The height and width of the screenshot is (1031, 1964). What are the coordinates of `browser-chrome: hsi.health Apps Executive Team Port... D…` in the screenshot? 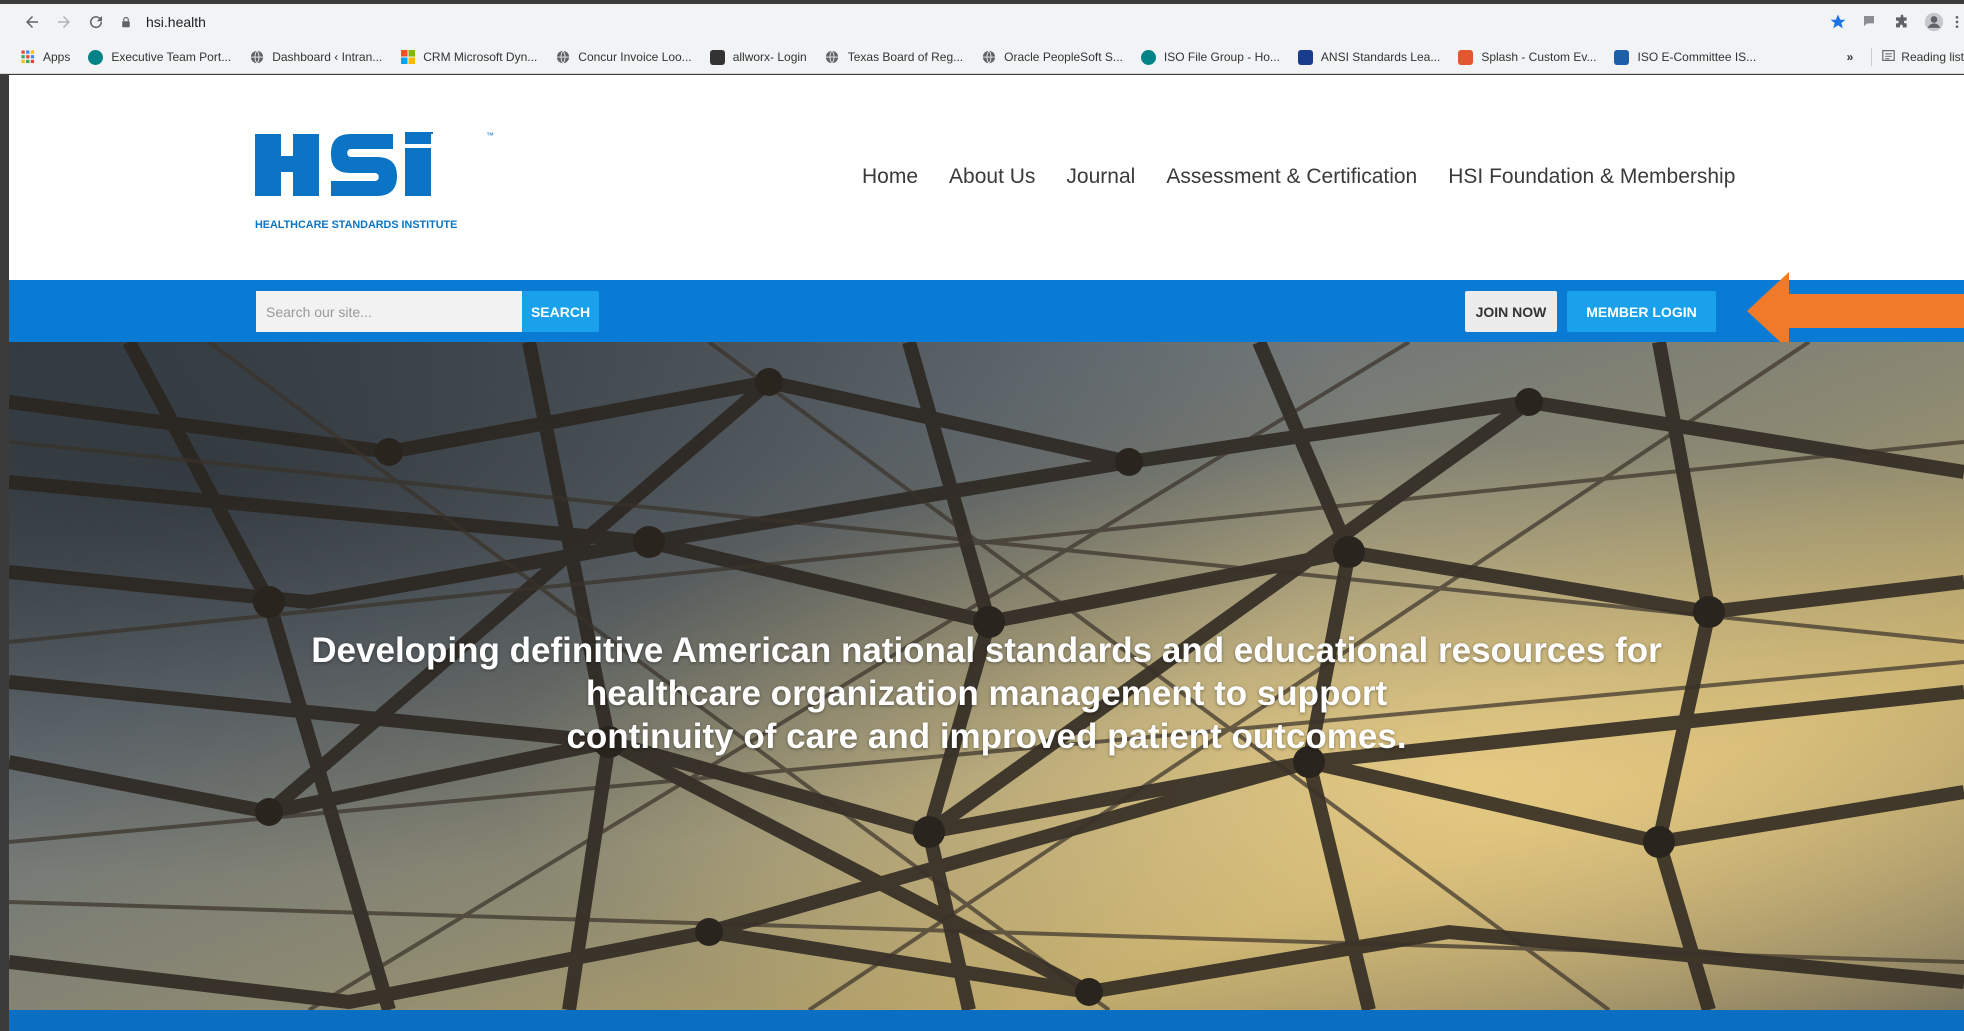 It's located at (982, 39).